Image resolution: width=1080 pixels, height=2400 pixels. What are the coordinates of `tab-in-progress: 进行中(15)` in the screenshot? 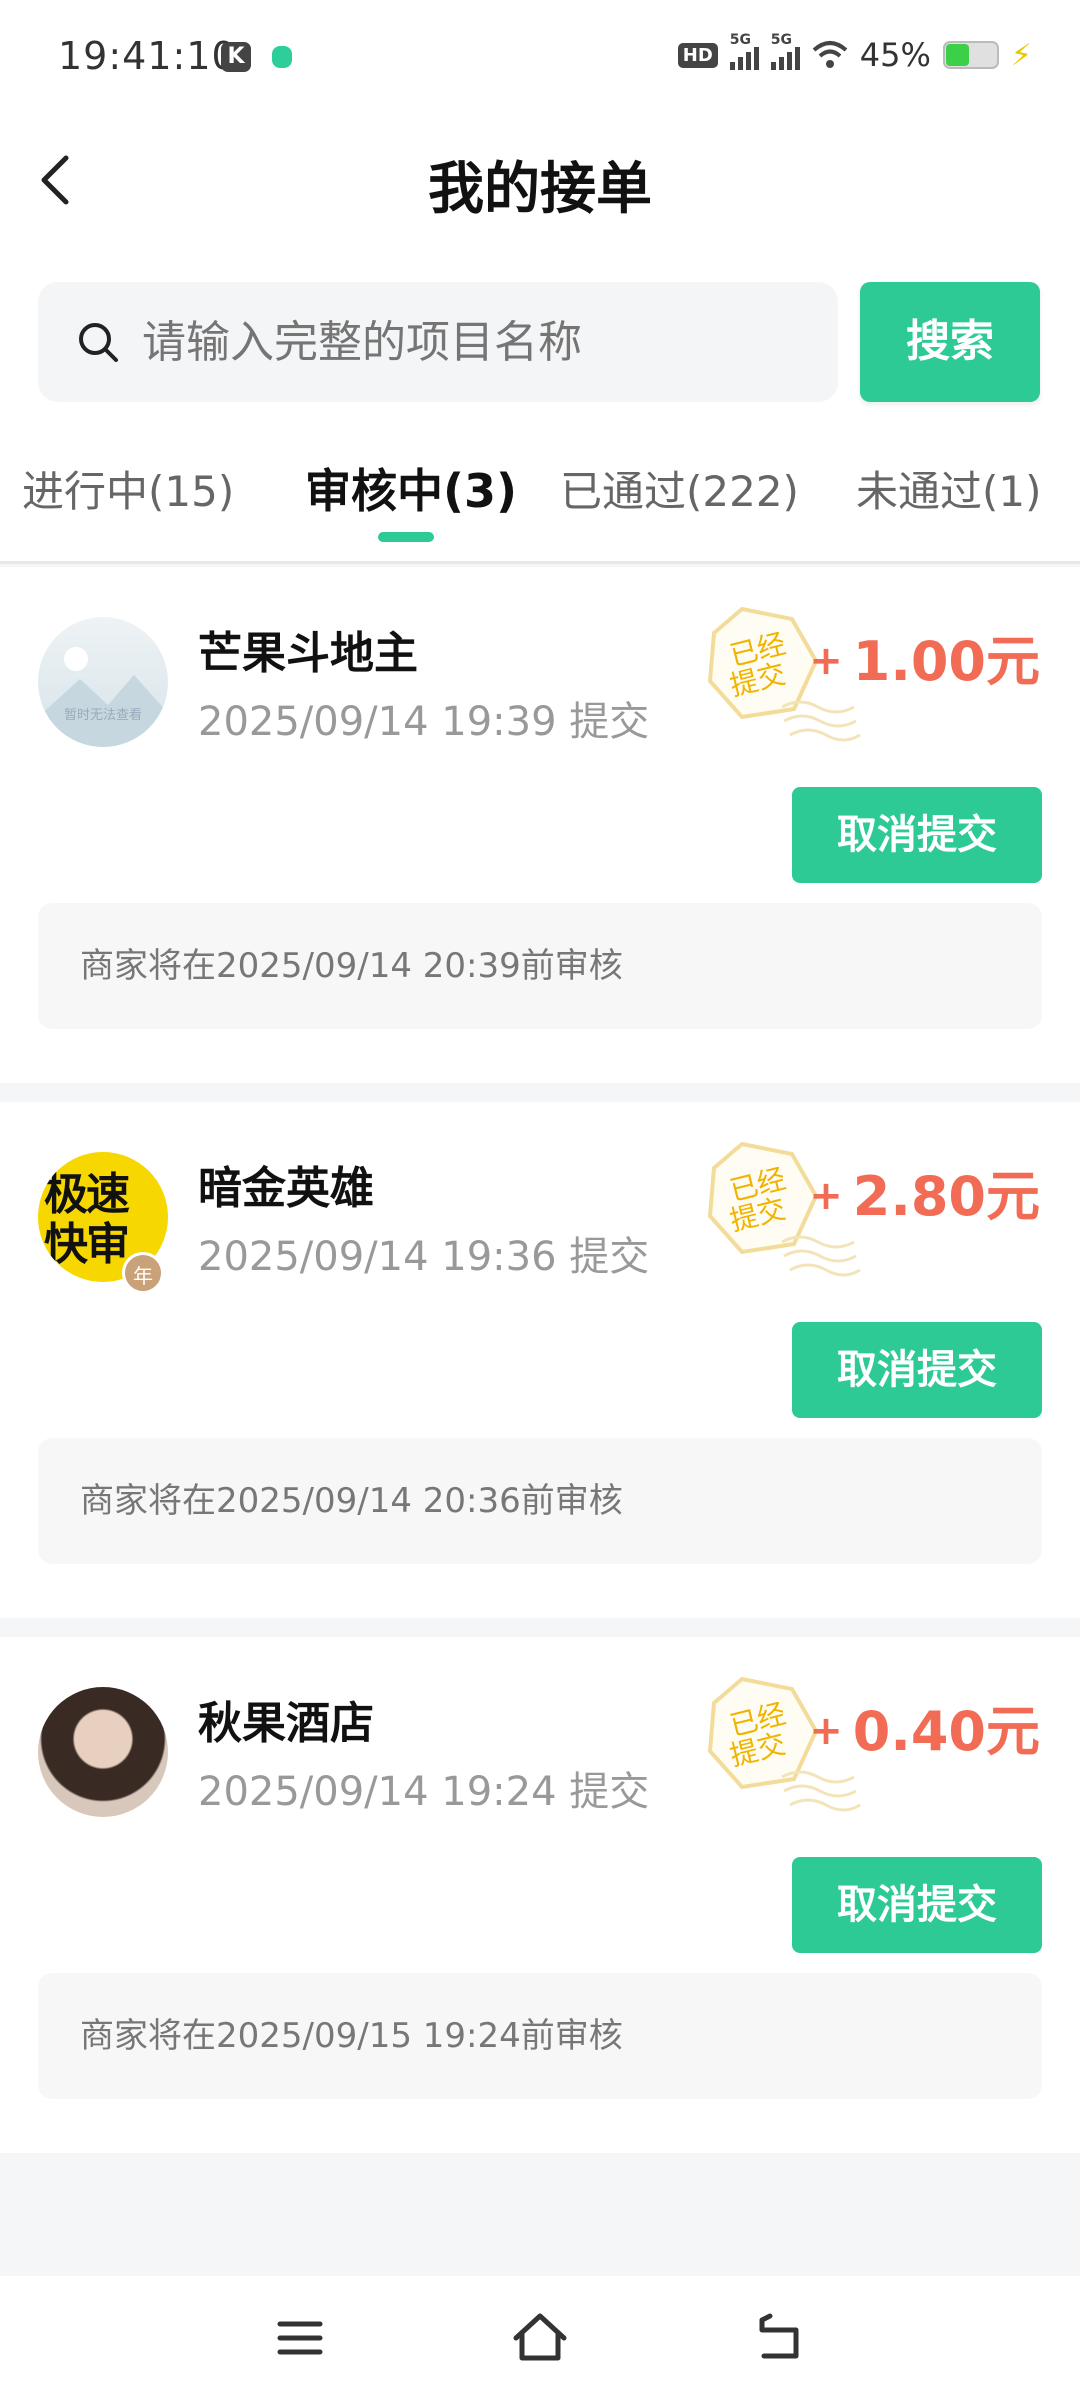 It's located at (128, 488).